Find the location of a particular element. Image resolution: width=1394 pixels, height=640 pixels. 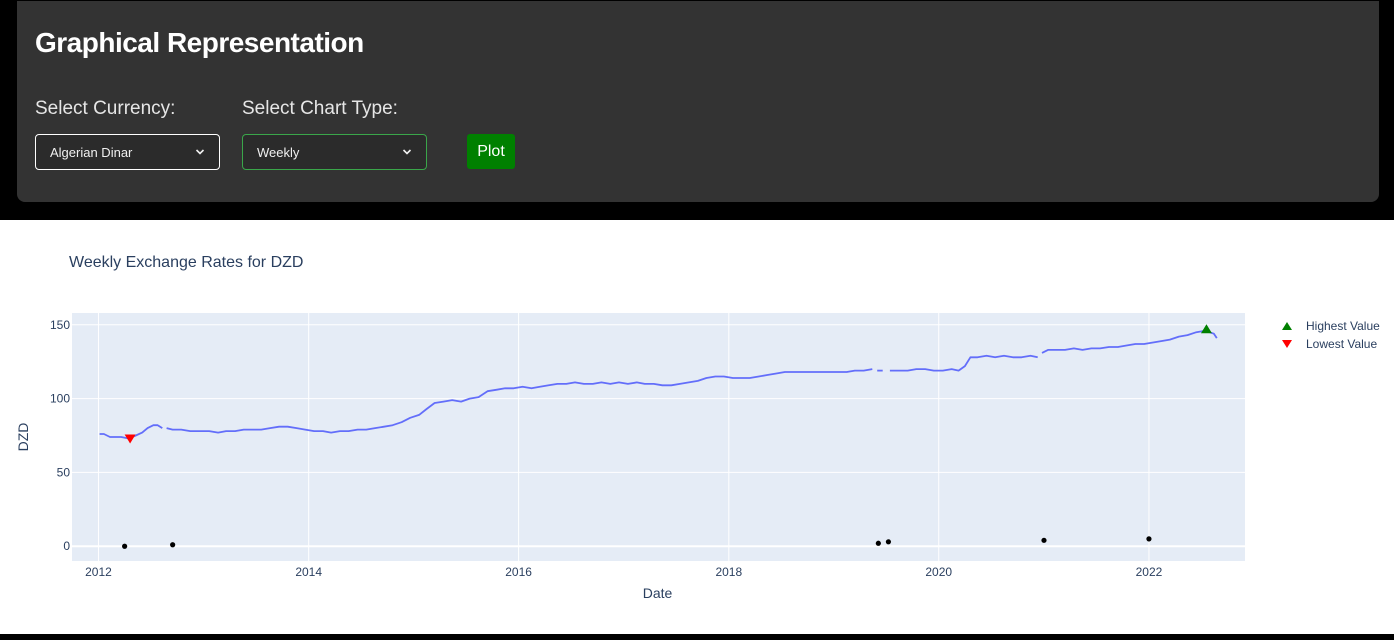

y-tick-label: 50 is located at coordinates (64, 472).